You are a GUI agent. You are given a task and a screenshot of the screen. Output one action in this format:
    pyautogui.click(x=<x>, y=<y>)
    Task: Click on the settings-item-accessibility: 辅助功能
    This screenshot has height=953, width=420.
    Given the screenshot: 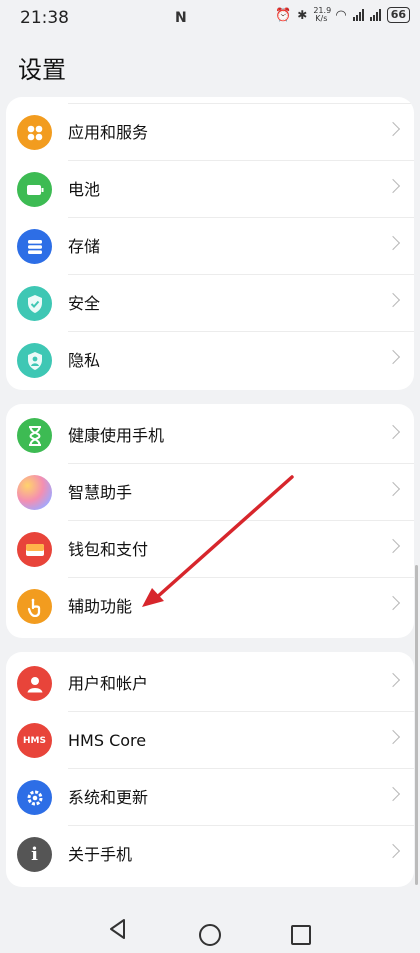 What is the action you would take?
    pyautogui.click(x=210, y=606)
    